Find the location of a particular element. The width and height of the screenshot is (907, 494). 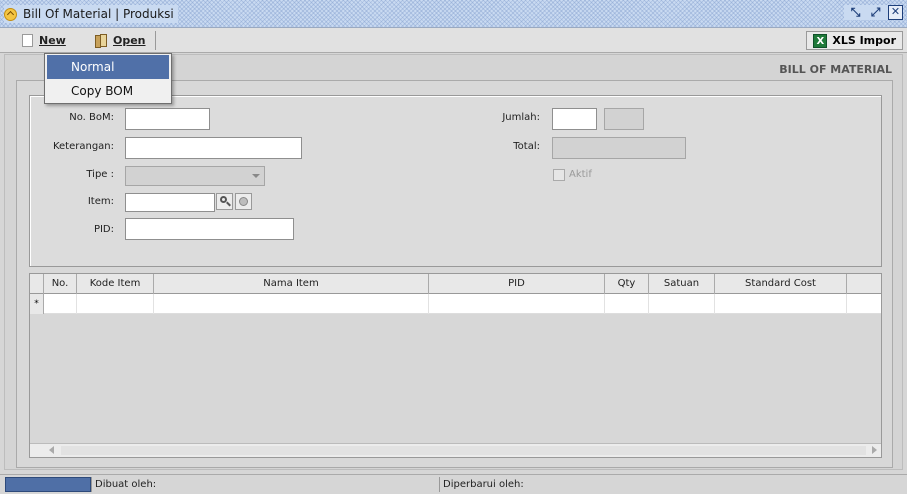

toolbar: New Open X XLS Impor is located at coordinates (453, 40).